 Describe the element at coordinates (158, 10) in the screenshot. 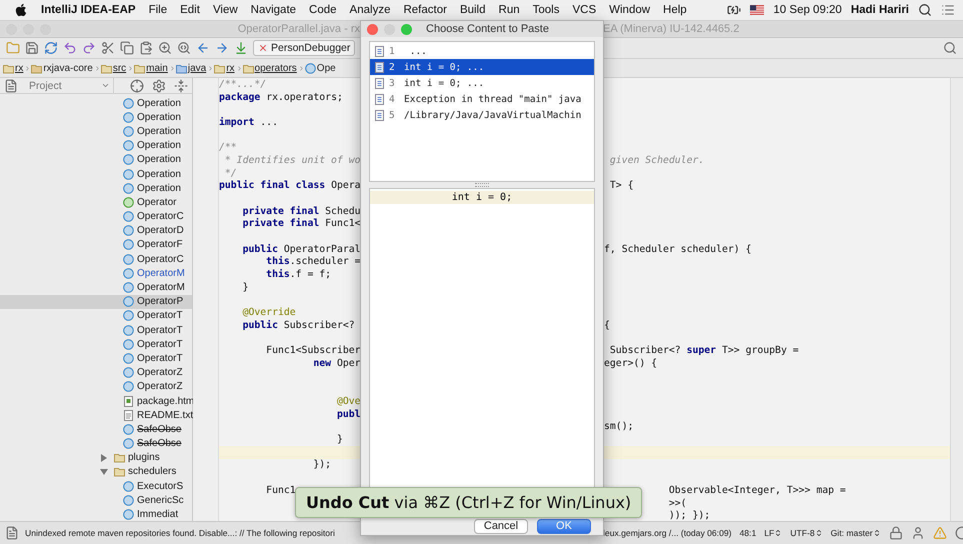

I see `menu-item: File` at that location.